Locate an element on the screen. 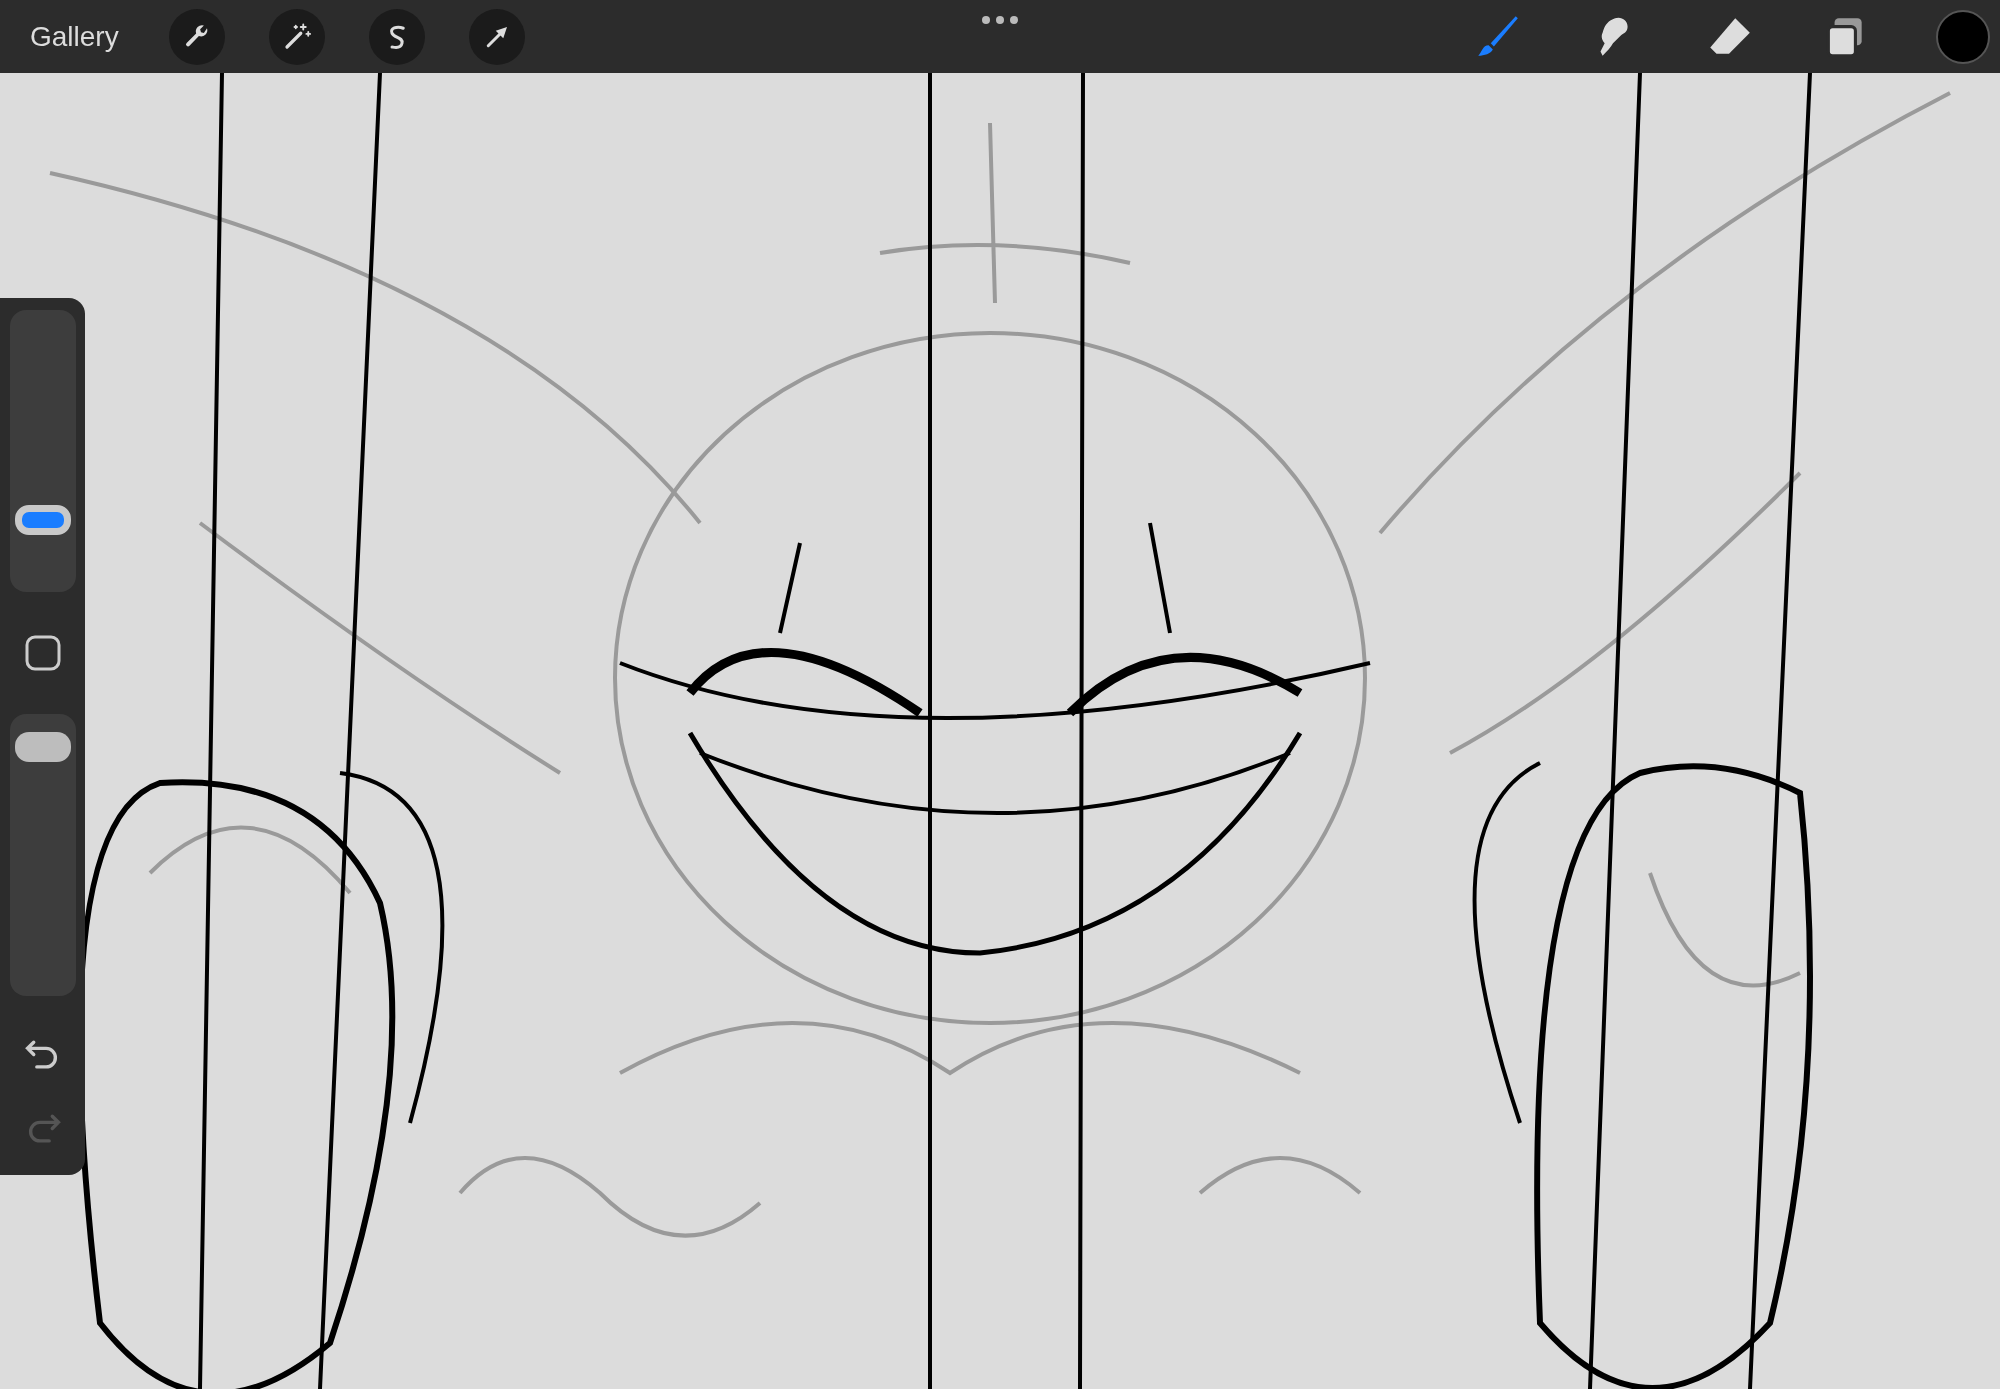  color-swatch is located at coordinates (1963, 36).